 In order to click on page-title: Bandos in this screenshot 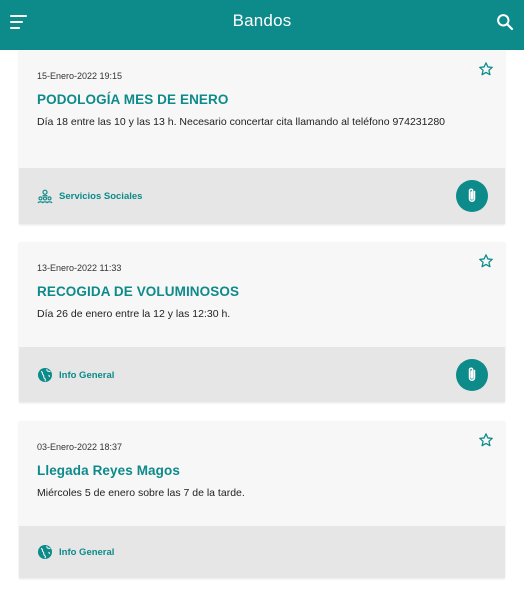, I will do `click(262, 20)`.